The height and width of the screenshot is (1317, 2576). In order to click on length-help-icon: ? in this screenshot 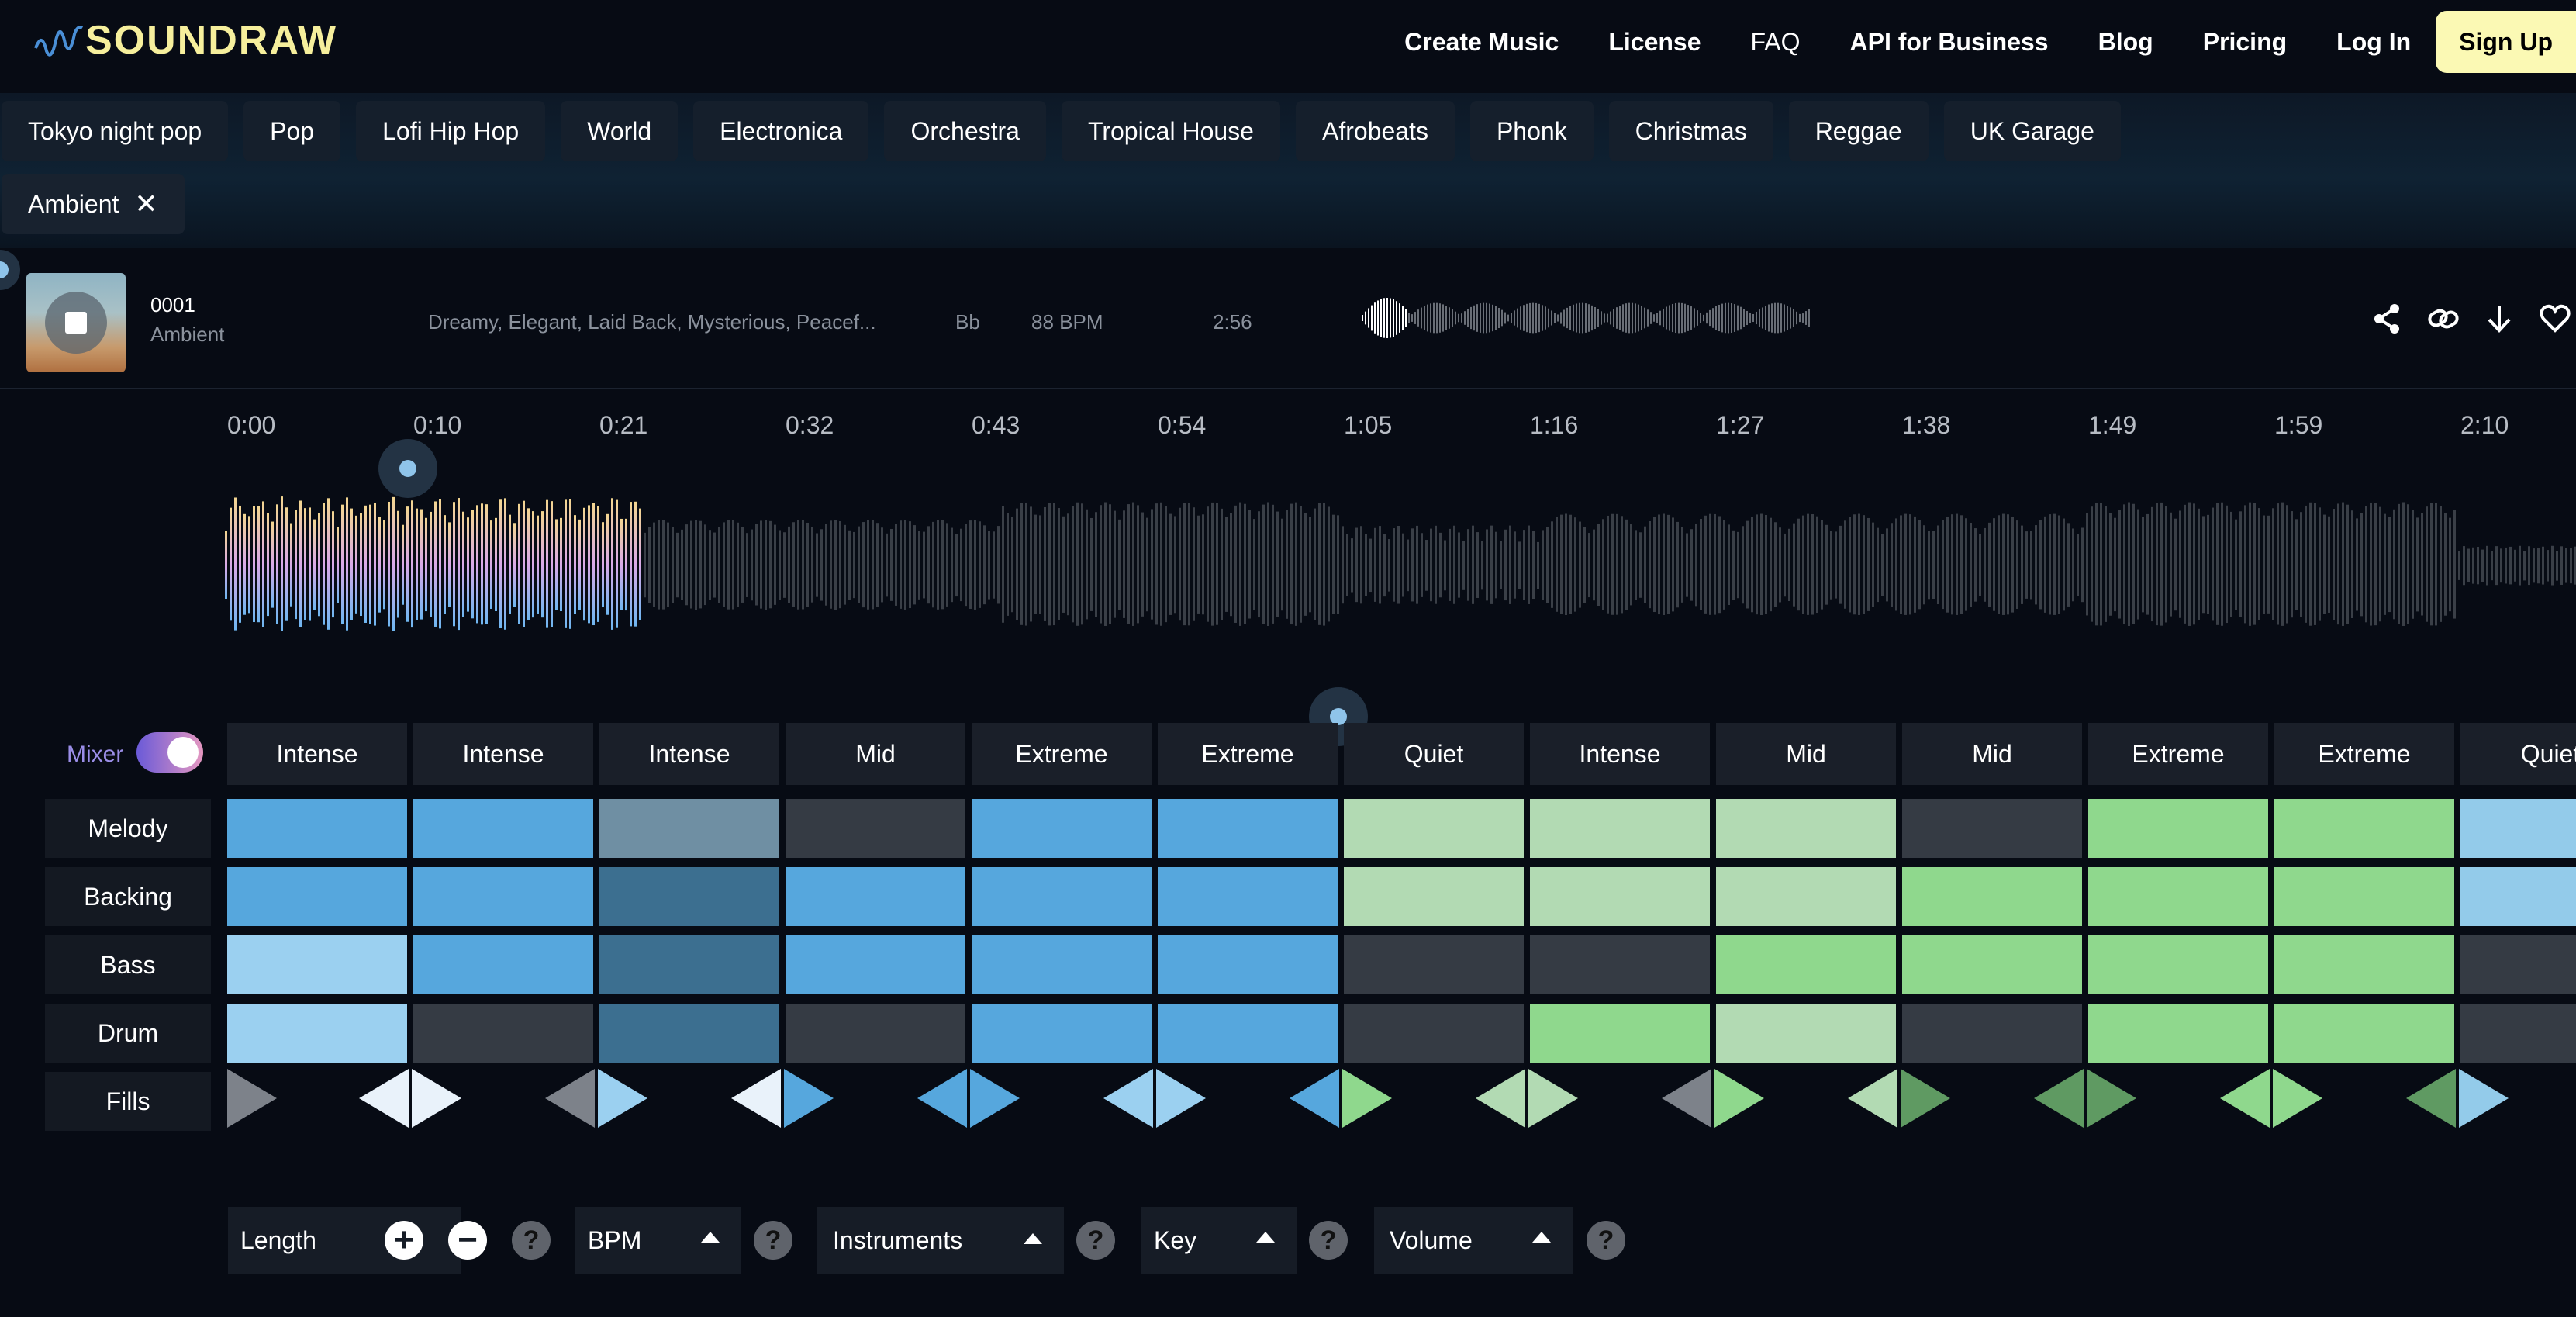, I will do `click(532, 1240)`.